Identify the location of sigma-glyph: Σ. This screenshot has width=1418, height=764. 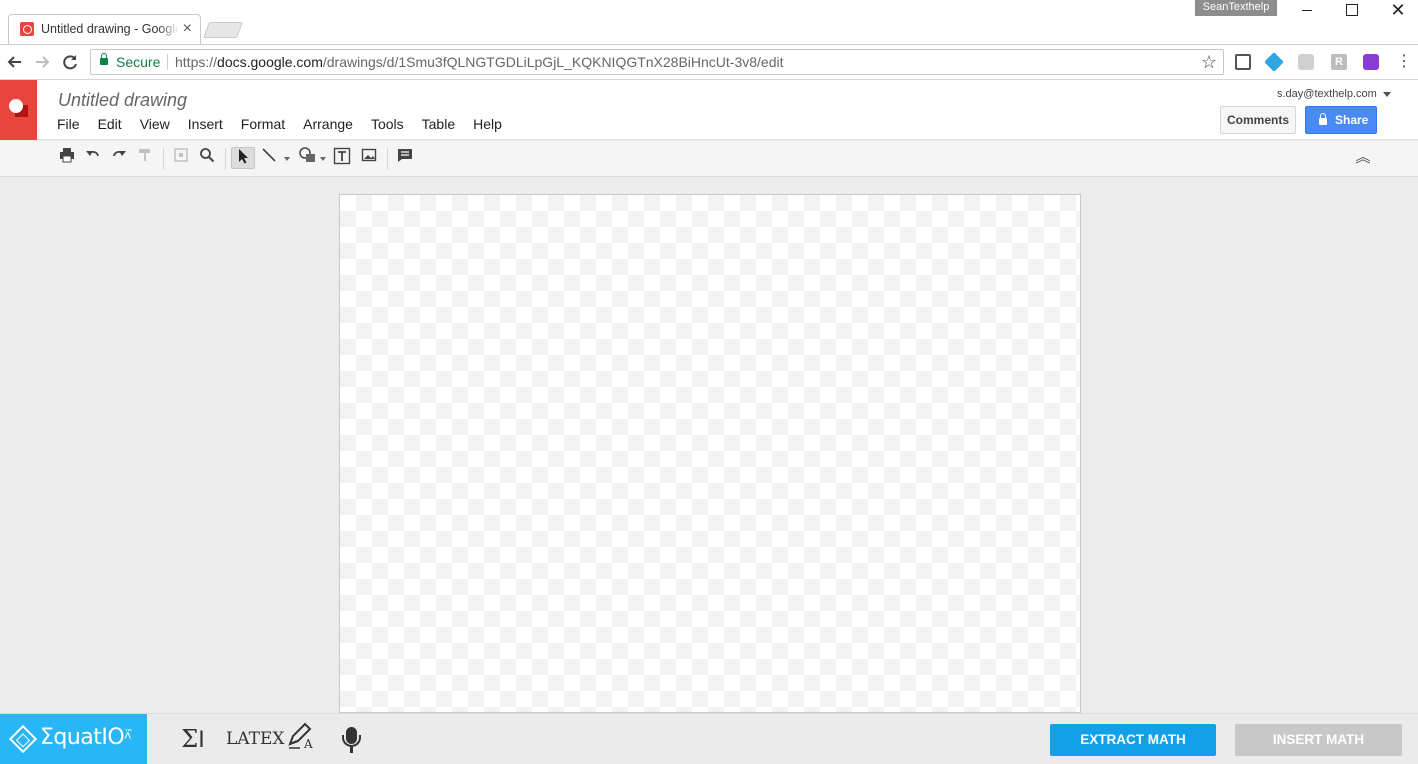
(190, 739).